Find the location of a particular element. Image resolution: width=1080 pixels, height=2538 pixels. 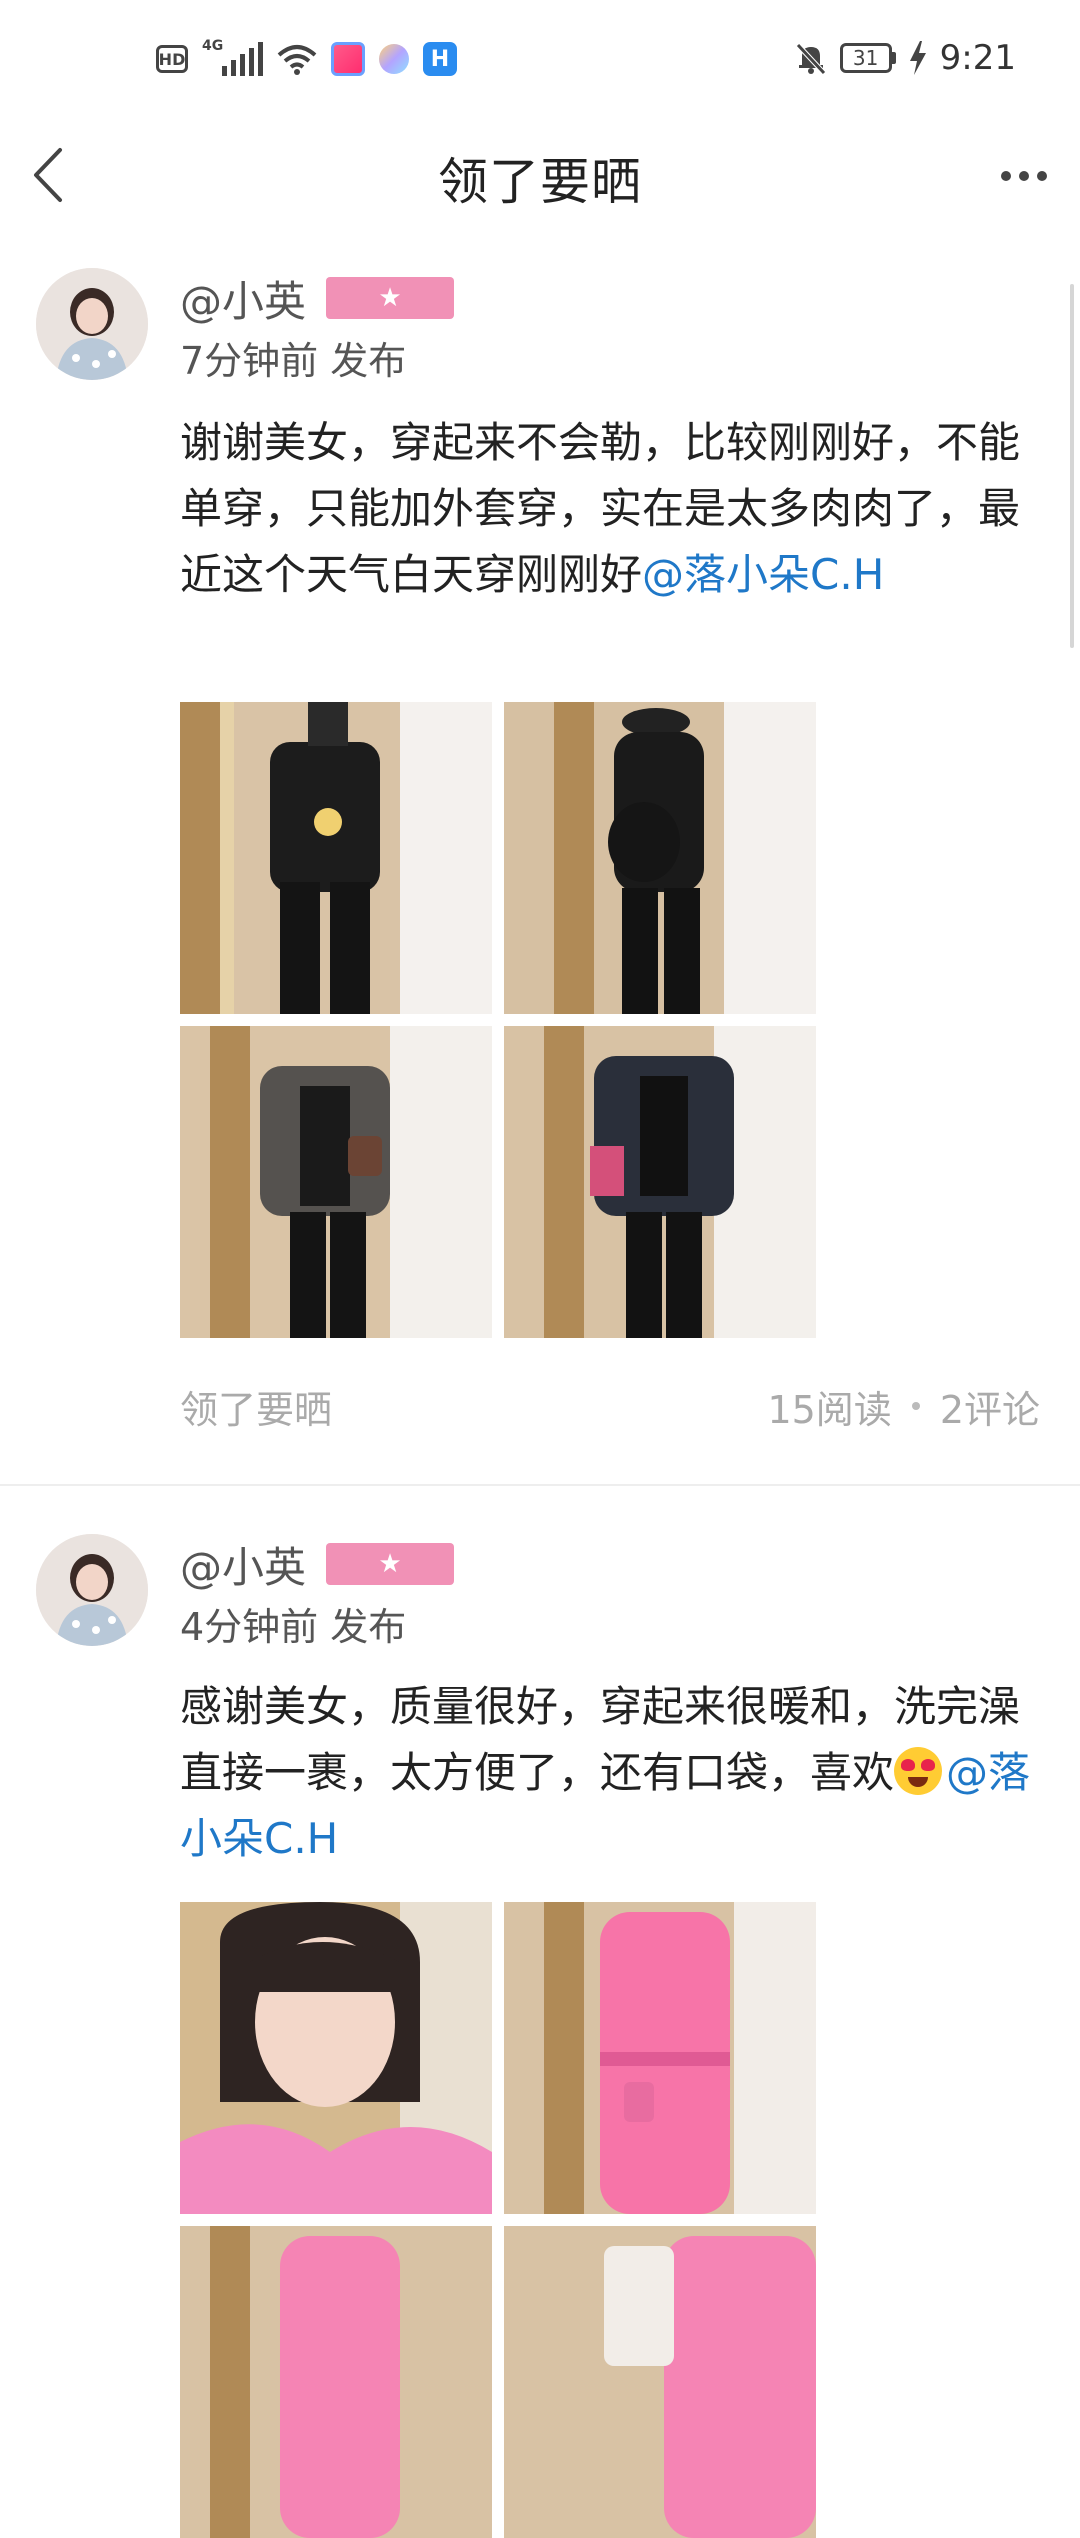

clock: 9:21 is located at coordinates (977, 58).